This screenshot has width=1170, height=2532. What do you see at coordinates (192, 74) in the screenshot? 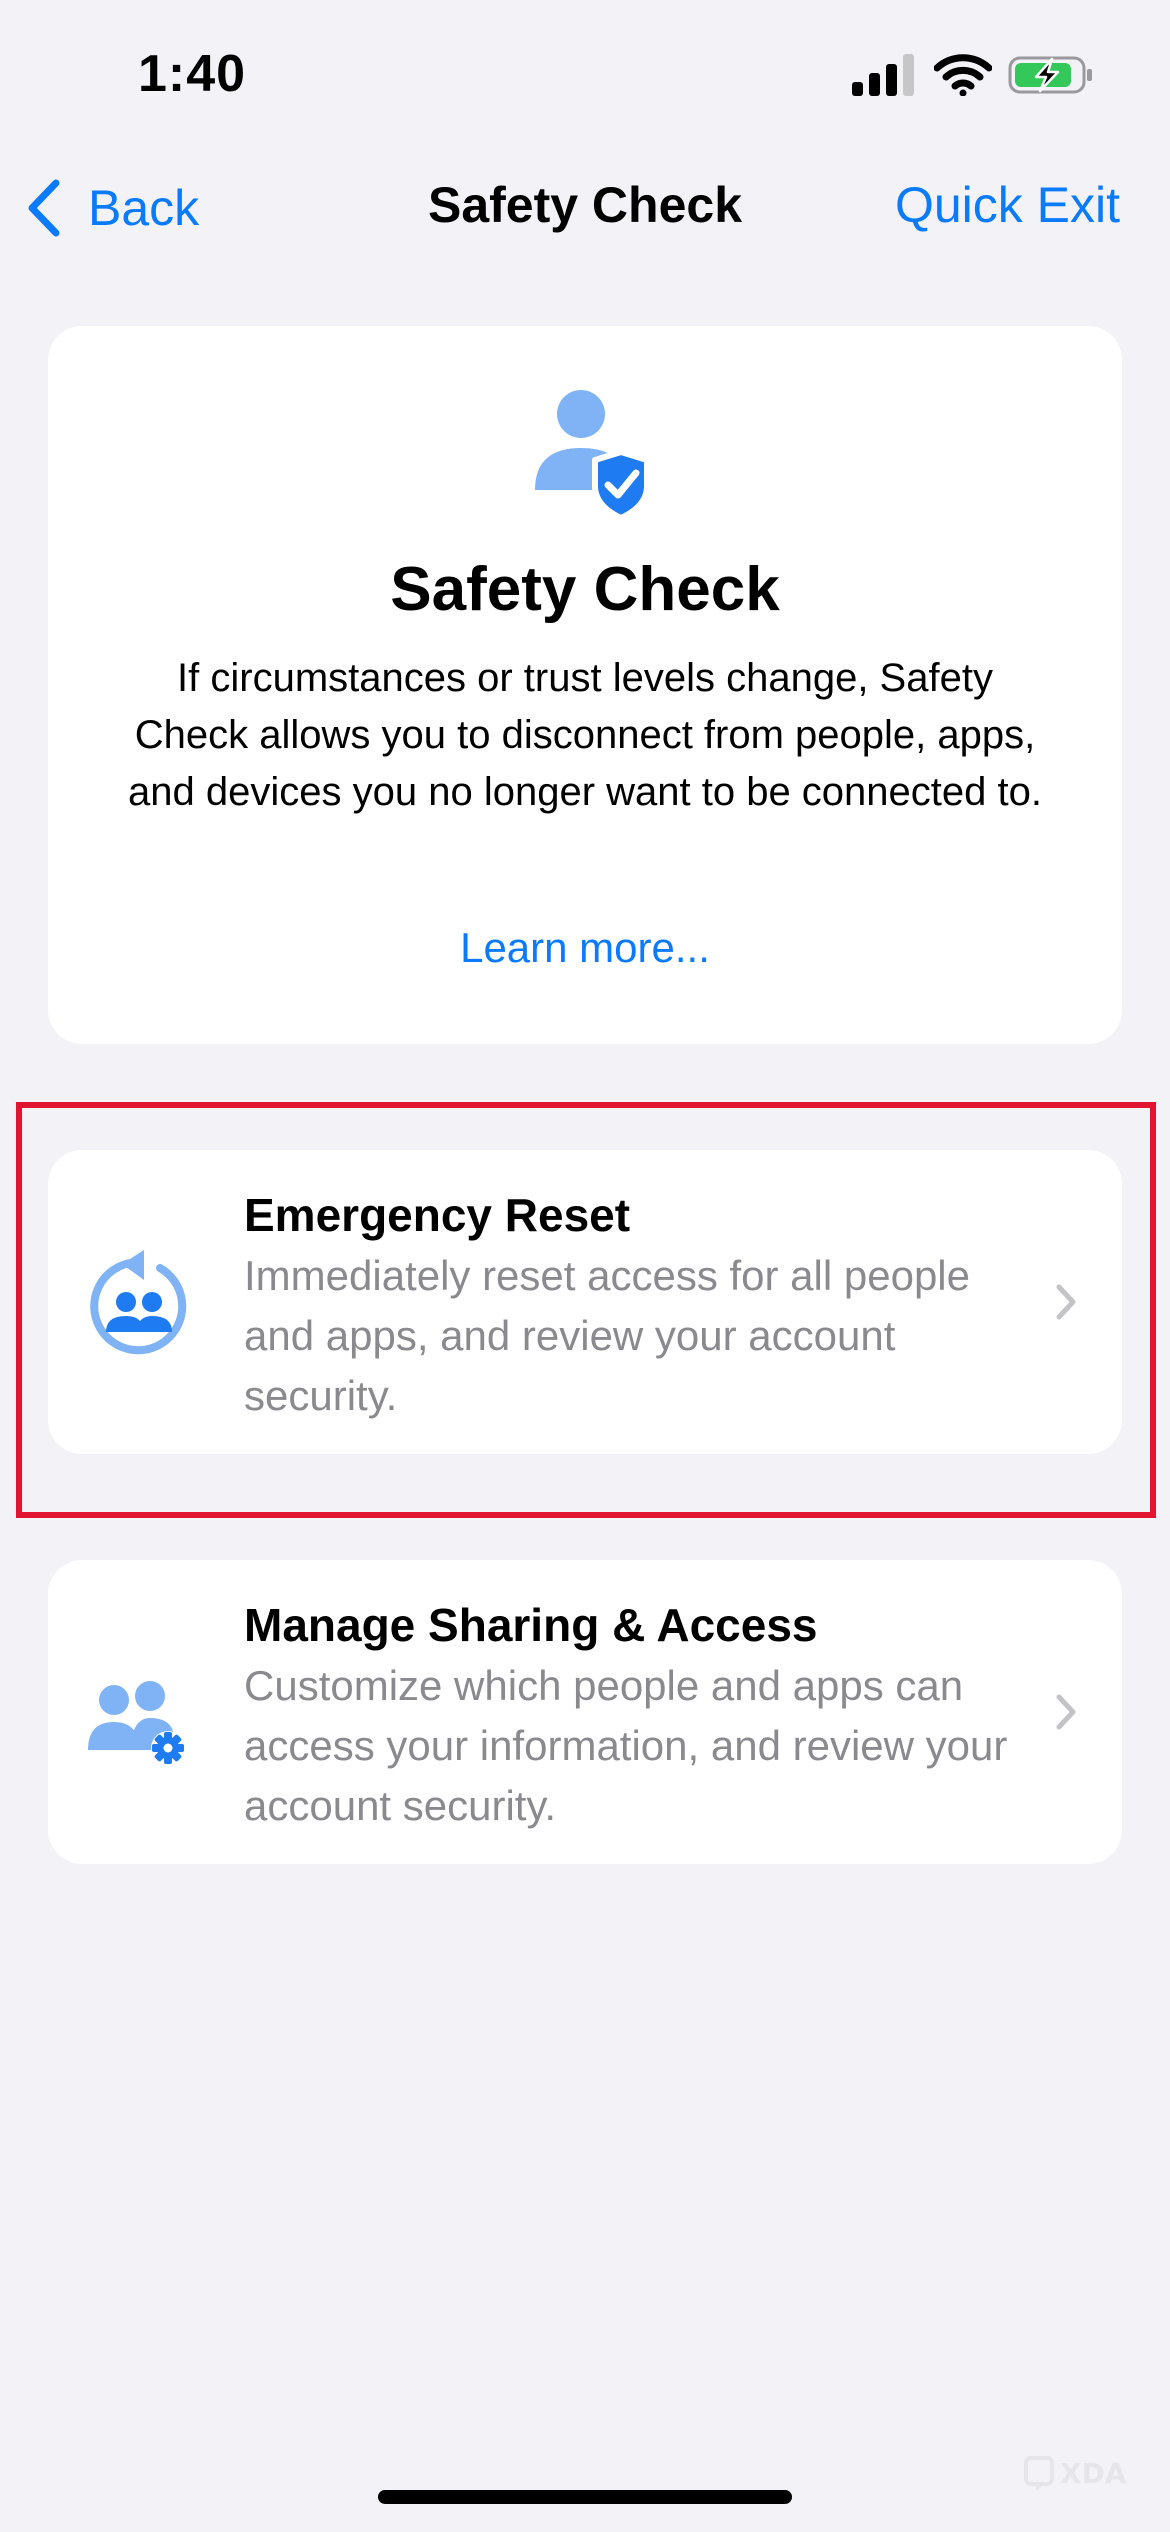
I see `status-time: 1:40` at bounding box center [192, 74].